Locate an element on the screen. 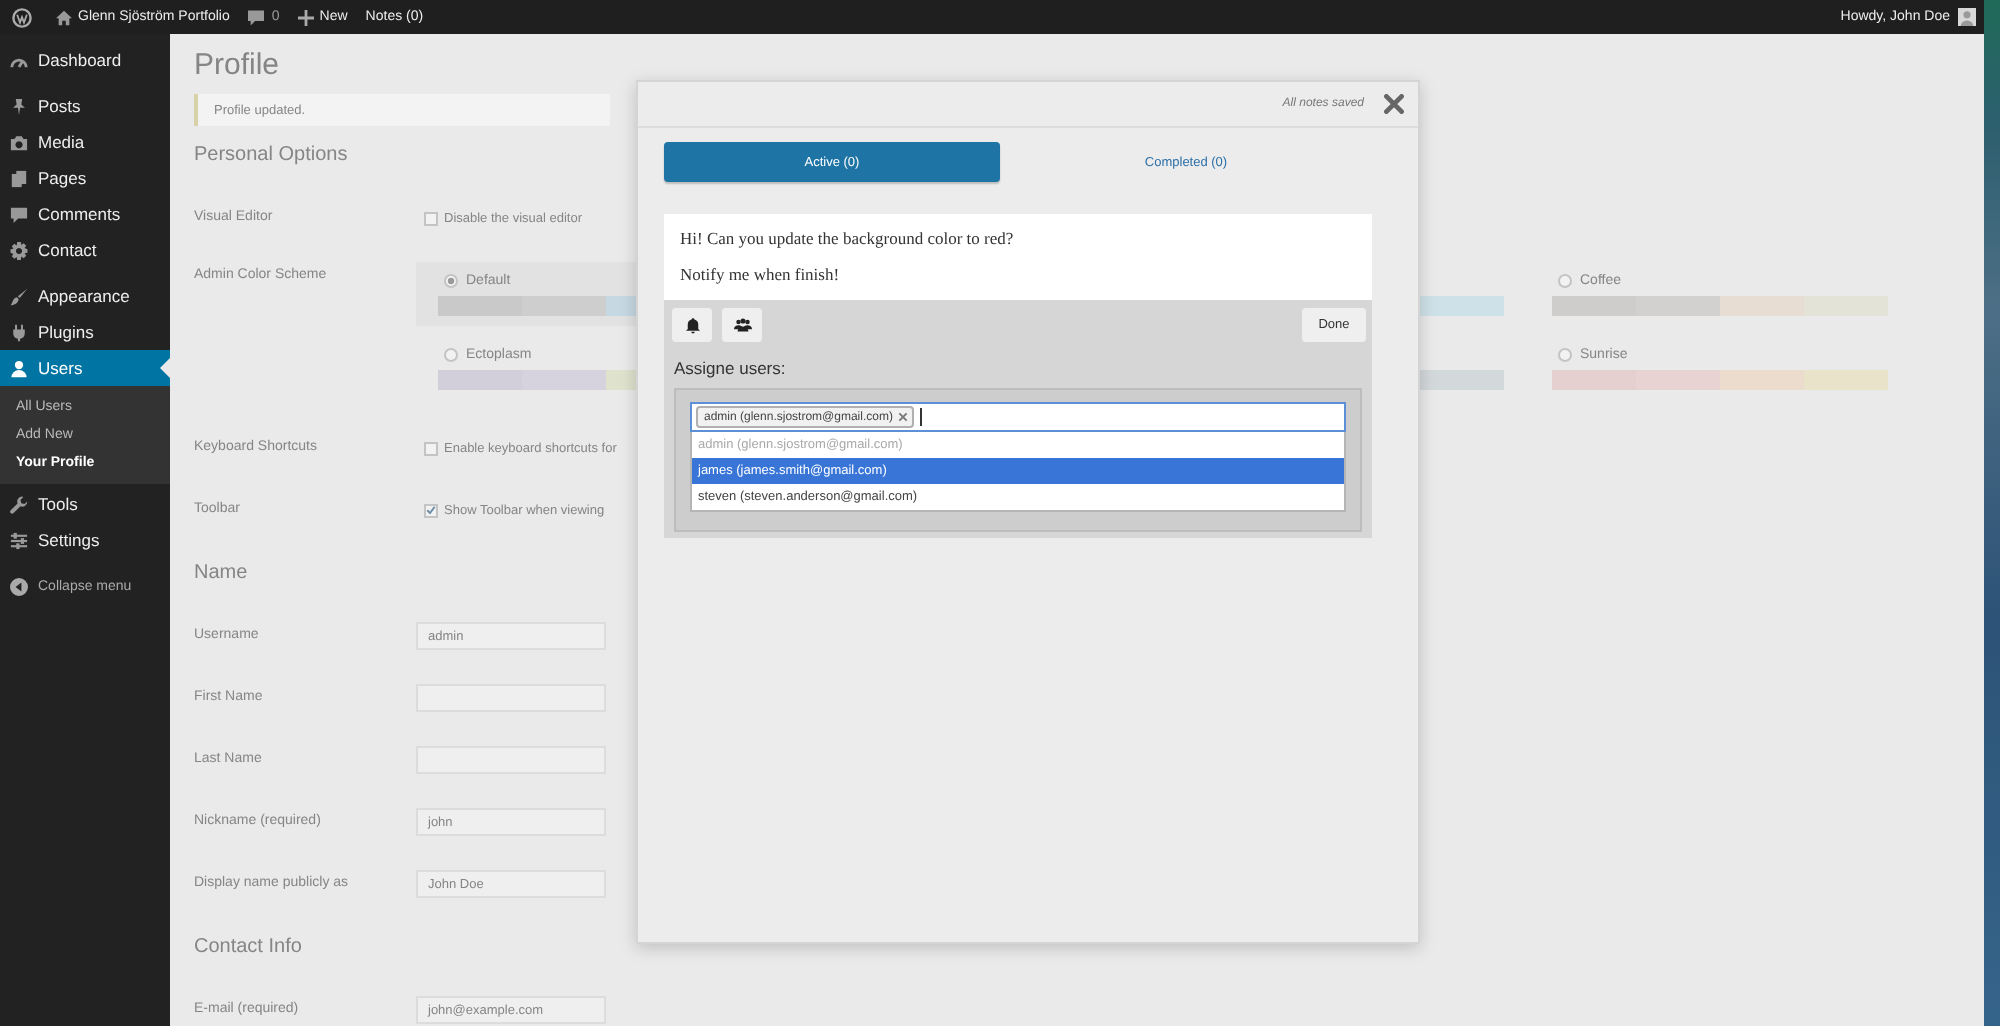  group-icon is located at coordinates (742, 325).